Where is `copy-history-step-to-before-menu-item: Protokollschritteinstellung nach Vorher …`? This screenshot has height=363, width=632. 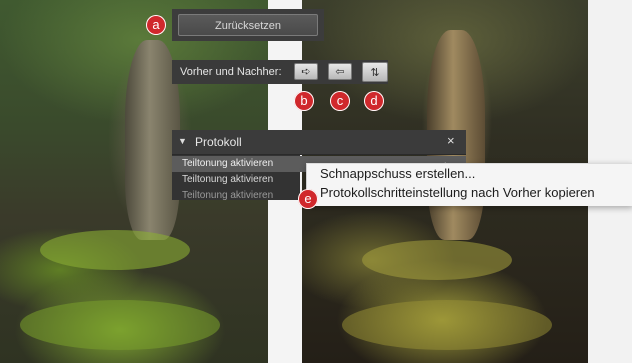 copy-history-step-to-before-menu-item: Protokollschritteinstellung nach Vorher … is located at coordinates (457, 193).